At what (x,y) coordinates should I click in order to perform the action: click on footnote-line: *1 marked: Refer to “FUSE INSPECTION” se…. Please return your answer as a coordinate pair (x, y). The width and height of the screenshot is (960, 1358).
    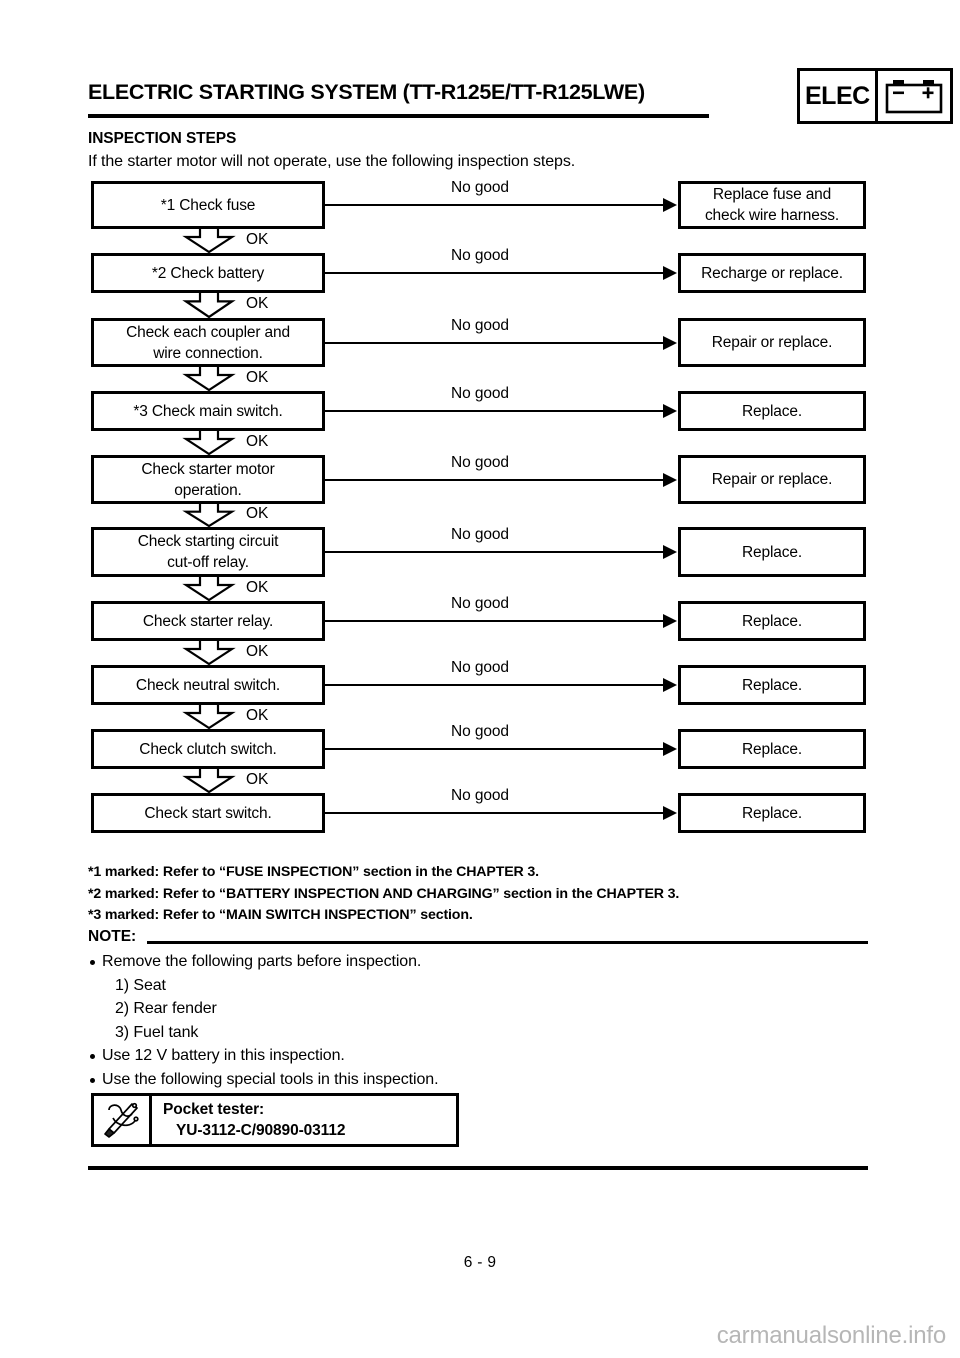
    Looking at the image, I should click on (313, 872).